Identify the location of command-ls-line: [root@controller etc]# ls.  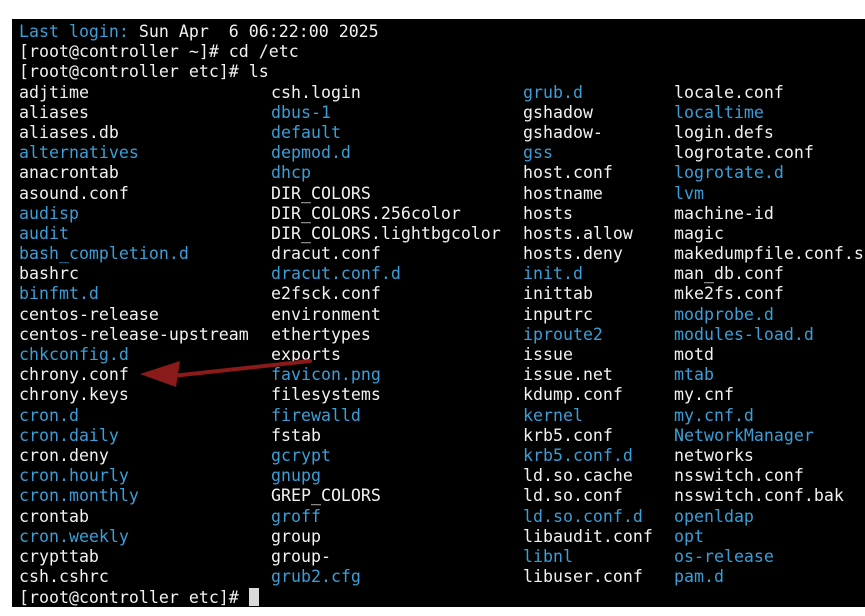
(144, 72).